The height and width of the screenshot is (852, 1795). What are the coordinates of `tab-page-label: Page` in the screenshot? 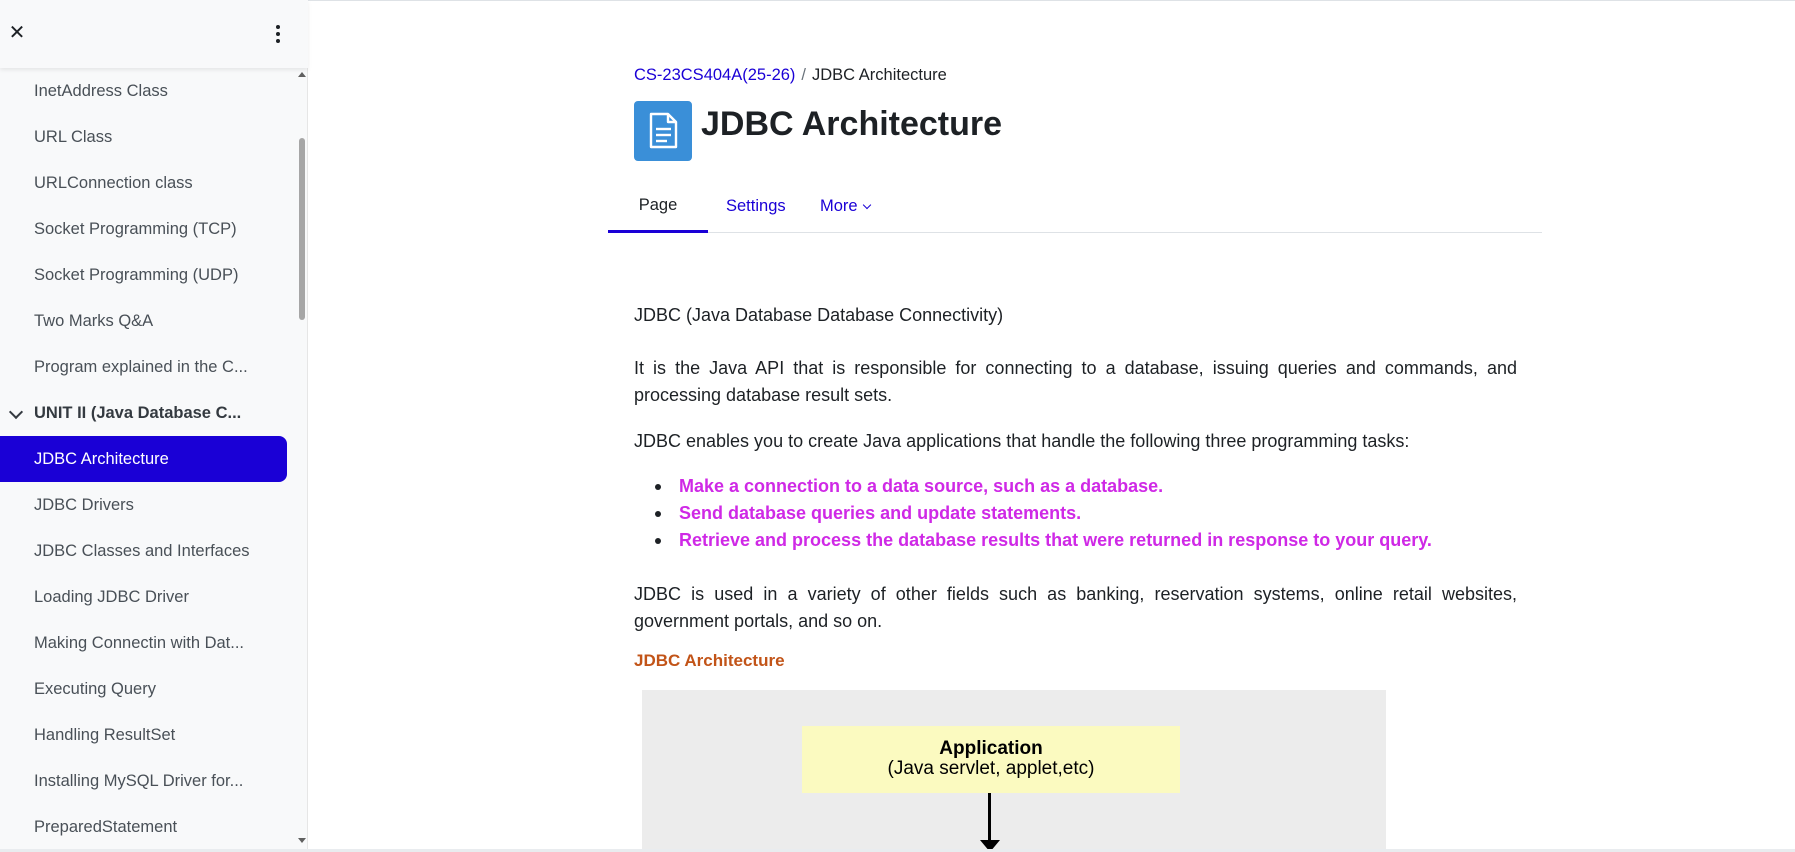 It's located at (658, 204).